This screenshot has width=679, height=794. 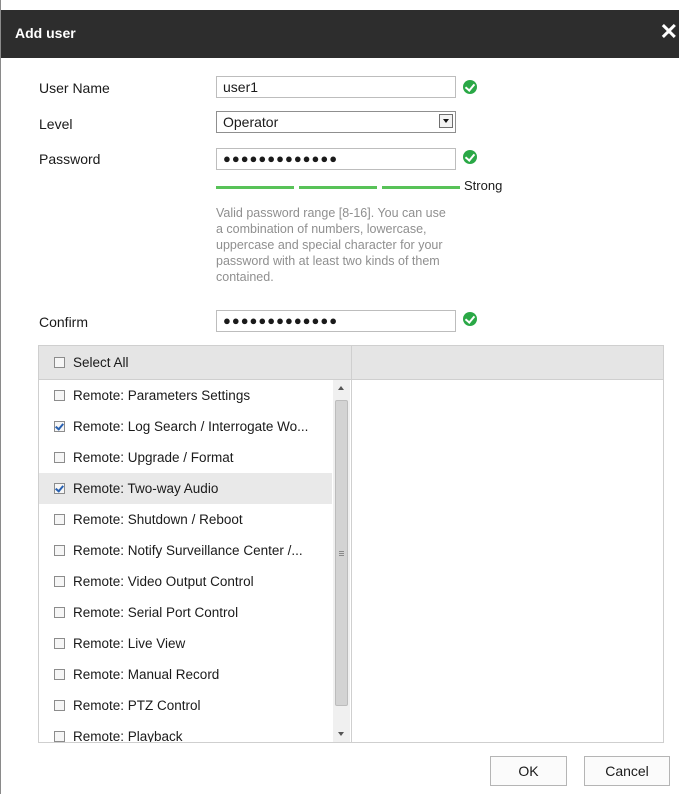 What do you see at coordinates (185, 732) in the screenshot?
I see `permission-item: Remote: Playback` at bounding box center [185, 732].